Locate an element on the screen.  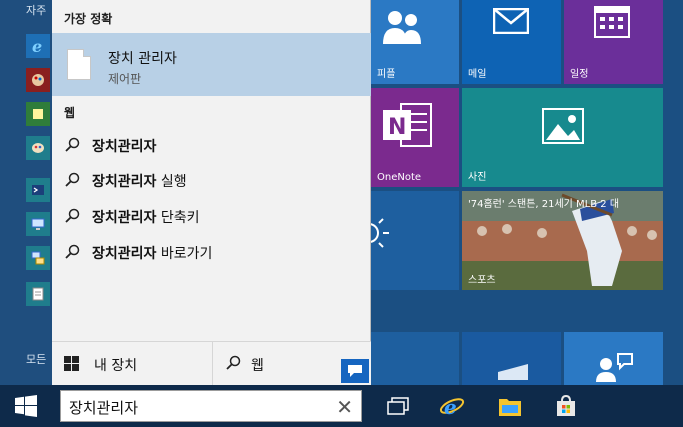
calendar-tile: 일정 is located at coordinates (613, 42).